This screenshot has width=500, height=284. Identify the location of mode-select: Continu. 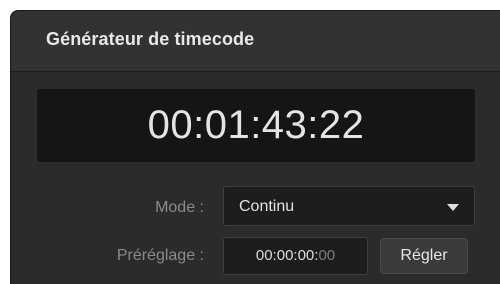
(349, 206).